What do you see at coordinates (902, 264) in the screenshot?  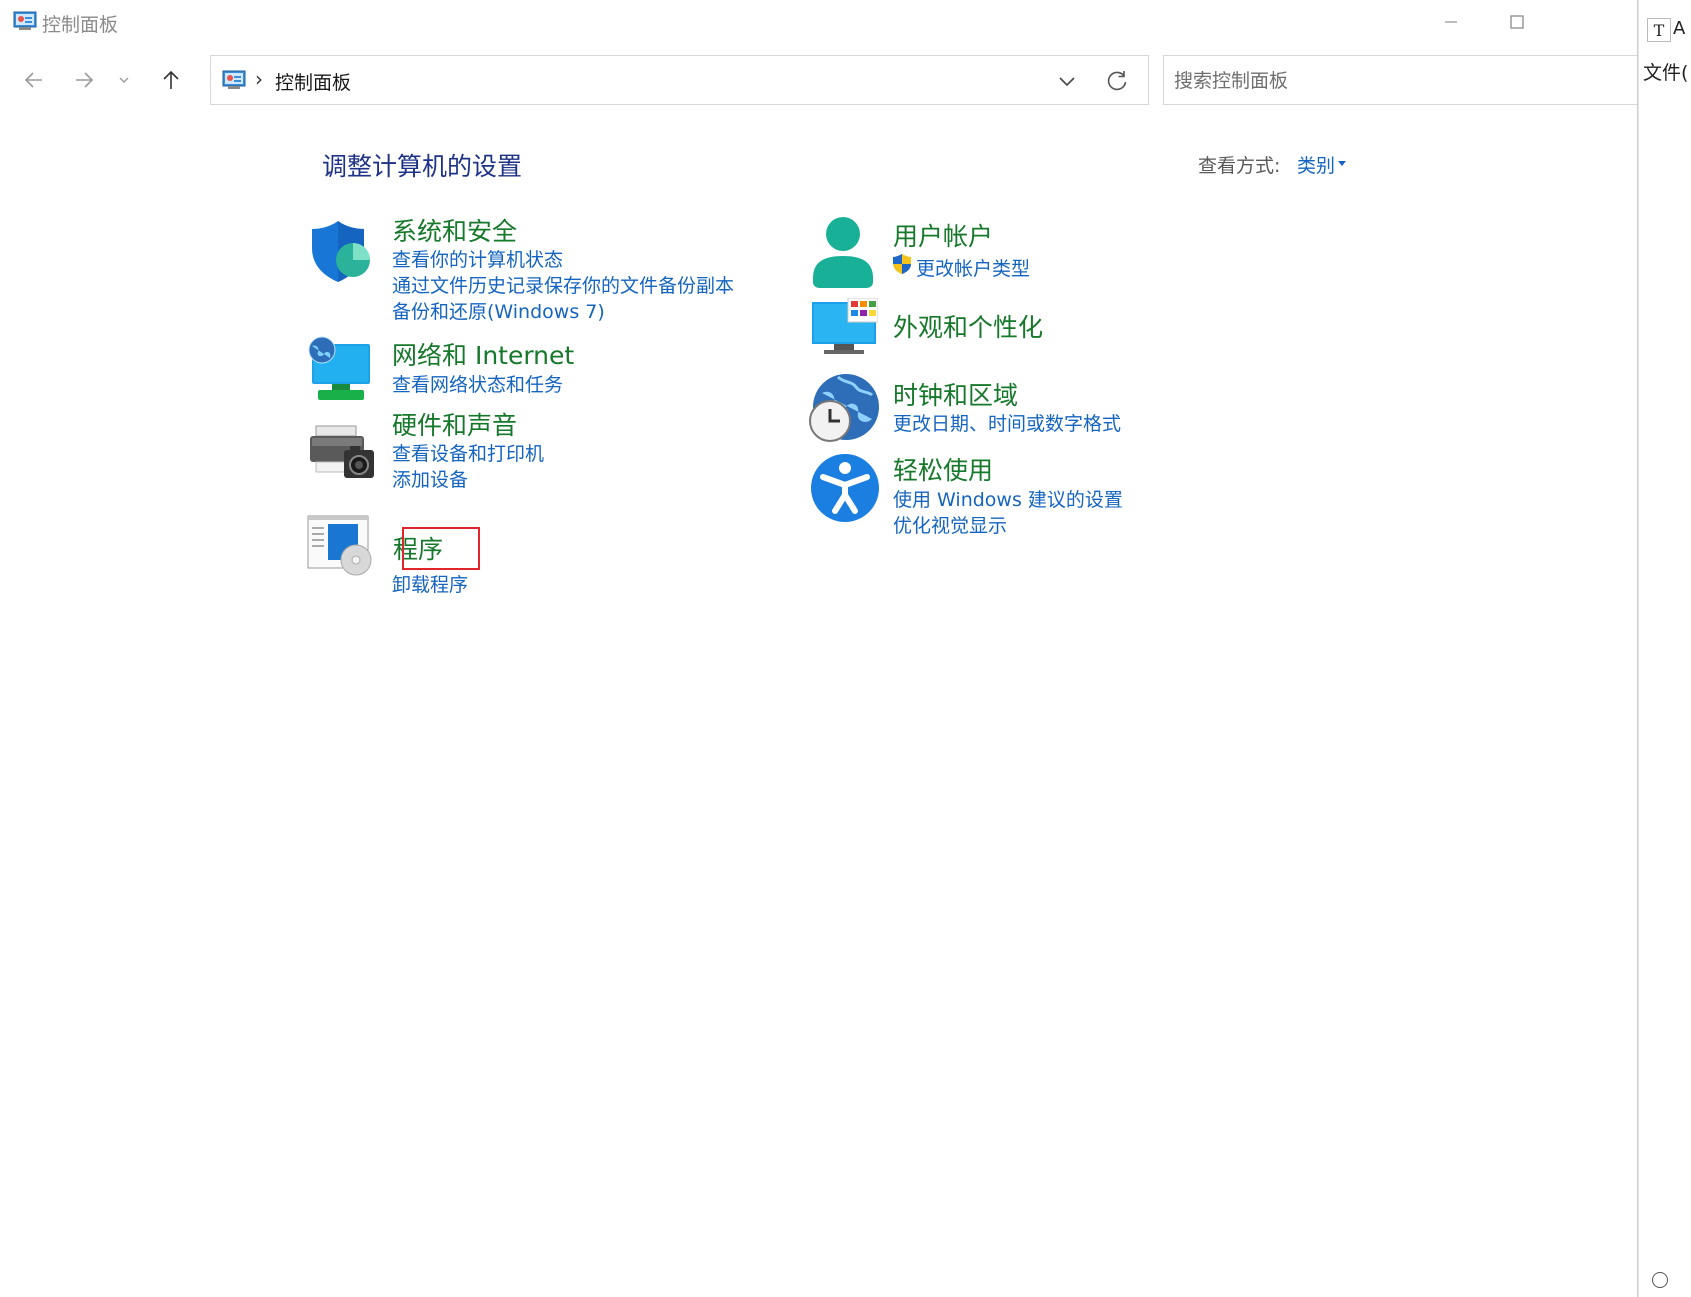 I see `uac-shield-icon` at bounding box center [902, 264].